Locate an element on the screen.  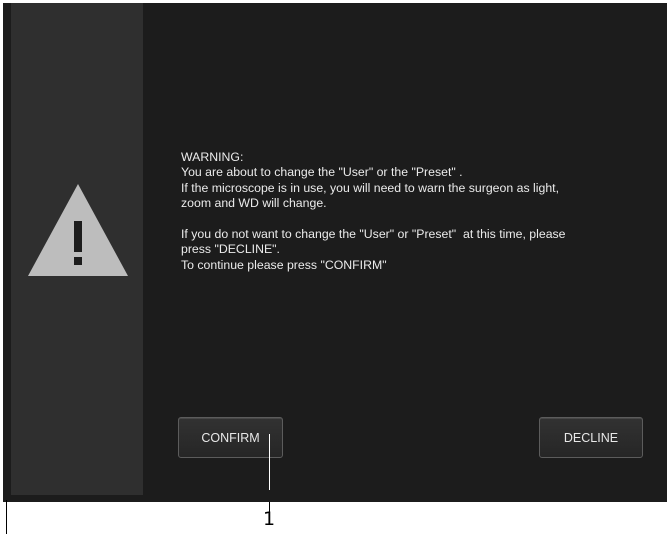
warning-heading: WARNING: is located at coordinates (212, 157).